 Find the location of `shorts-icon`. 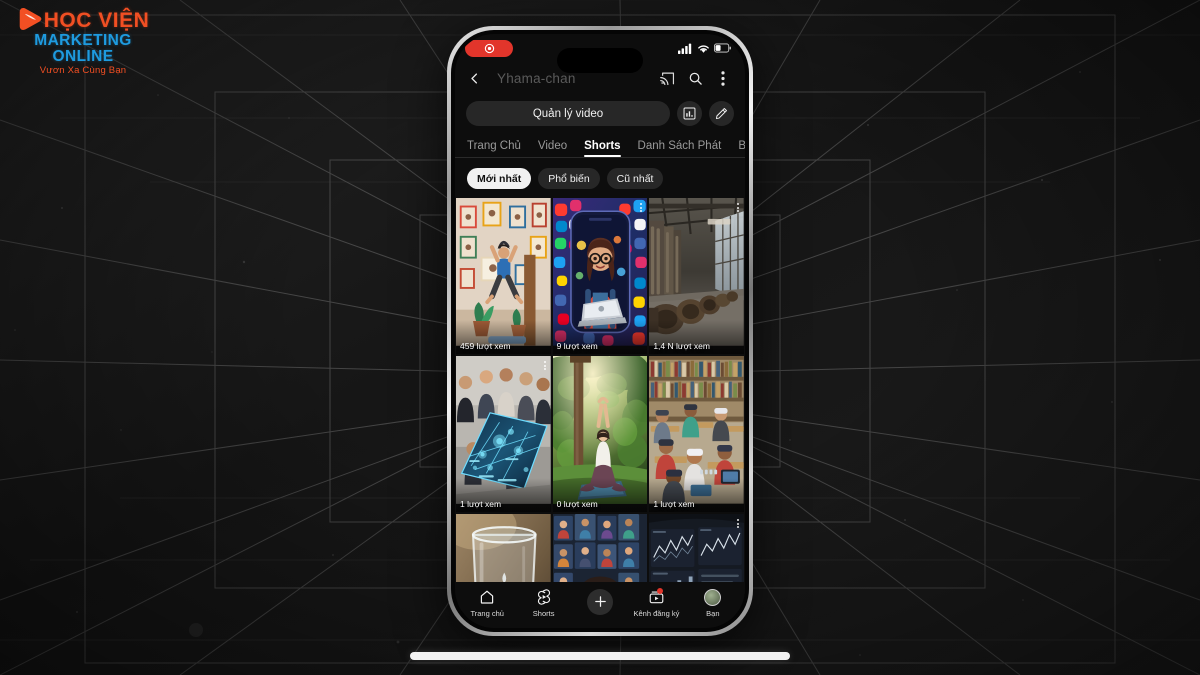

shorts-icon is located at coordinates (544, 597).